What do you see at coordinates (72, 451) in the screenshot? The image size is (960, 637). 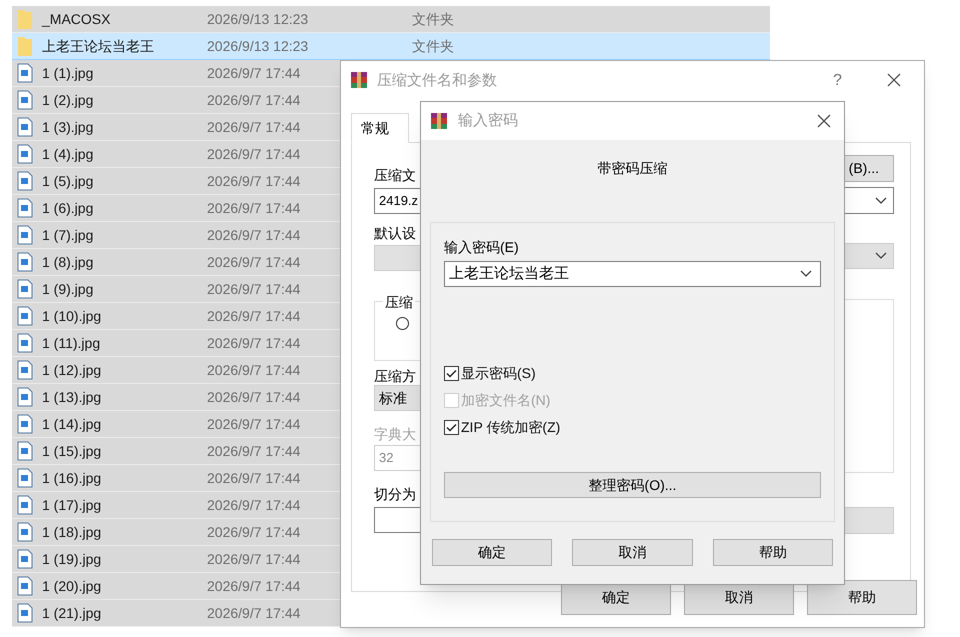 I see `file-name: 1 (15).jpg` at bounding box center [72, 451].